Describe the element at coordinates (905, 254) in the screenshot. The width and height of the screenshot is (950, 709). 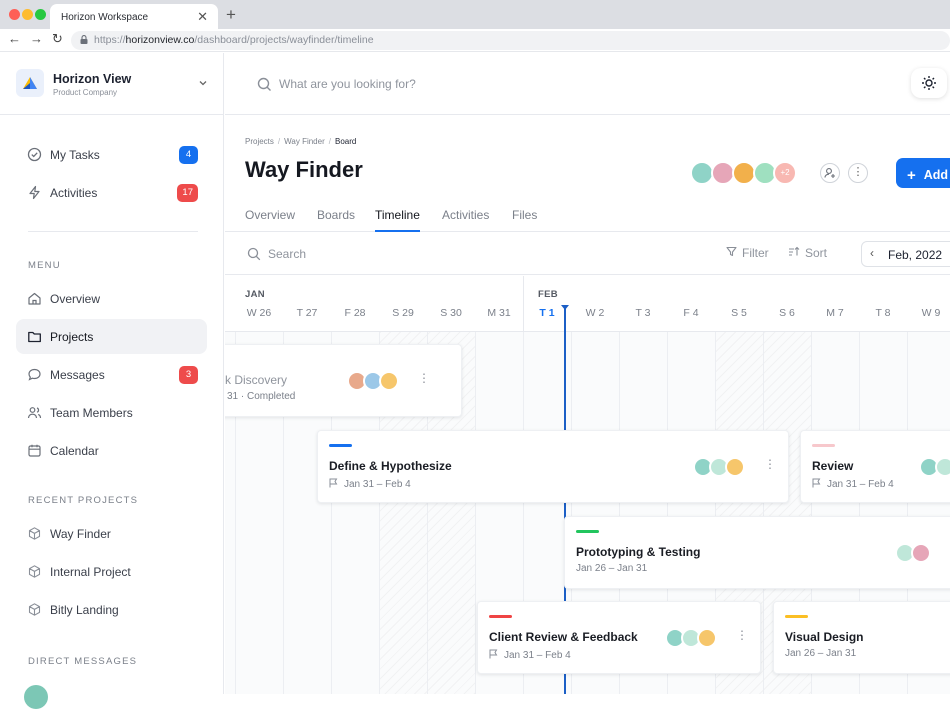
I see `month-picker: ‹ Feb, 2022` at that location.